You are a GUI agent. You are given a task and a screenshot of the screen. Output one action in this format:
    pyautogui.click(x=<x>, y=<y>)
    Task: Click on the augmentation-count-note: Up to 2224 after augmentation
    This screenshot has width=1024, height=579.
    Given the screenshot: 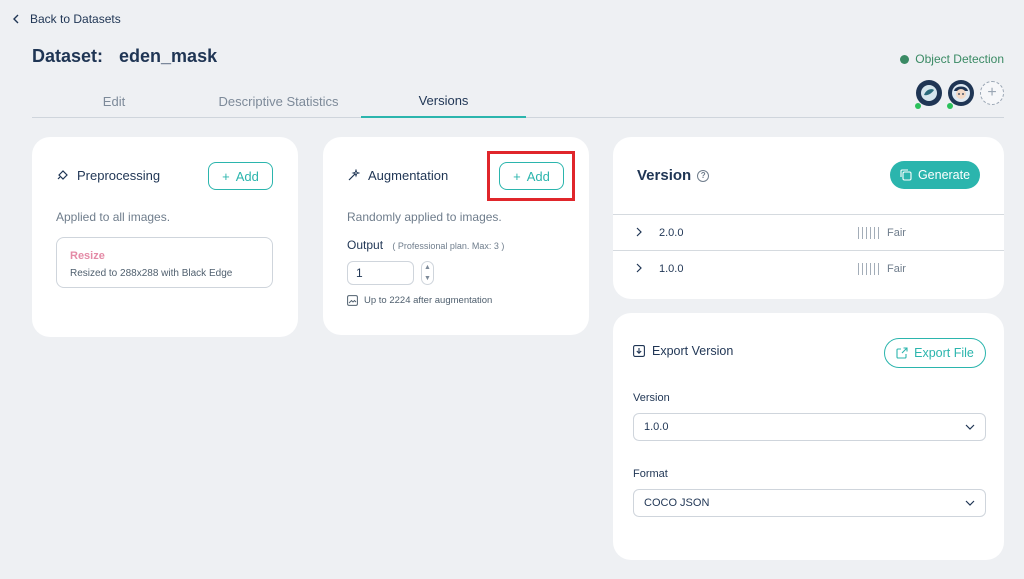 What is the action you would take?
    pyautogui.click(x=419, y=300)
    